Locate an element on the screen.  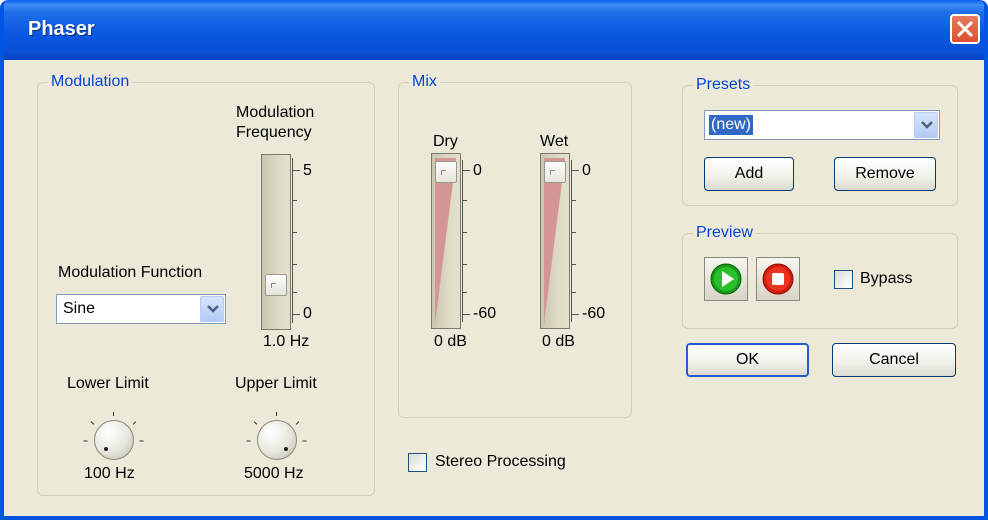
play-button is located at coordinates (726, 279).